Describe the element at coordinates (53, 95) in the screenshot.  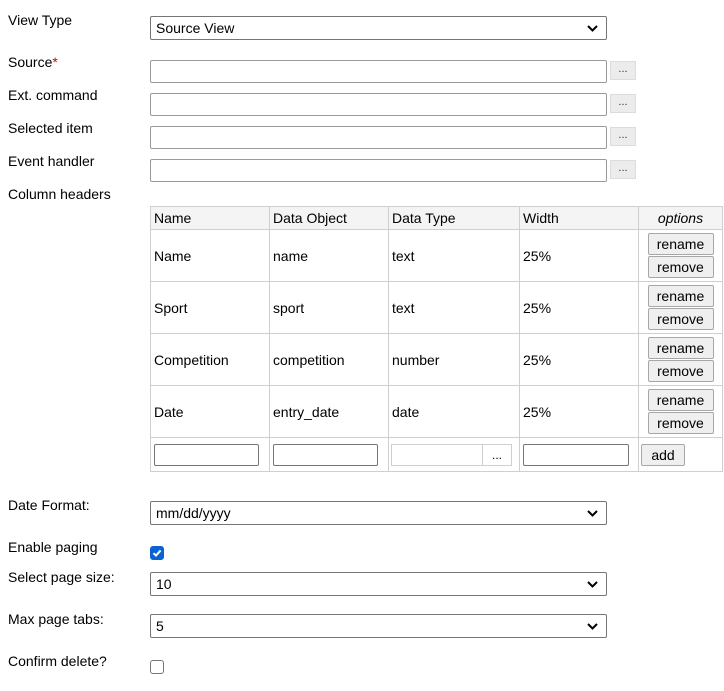
I see `ext-command-label: Ext. command` at that location.